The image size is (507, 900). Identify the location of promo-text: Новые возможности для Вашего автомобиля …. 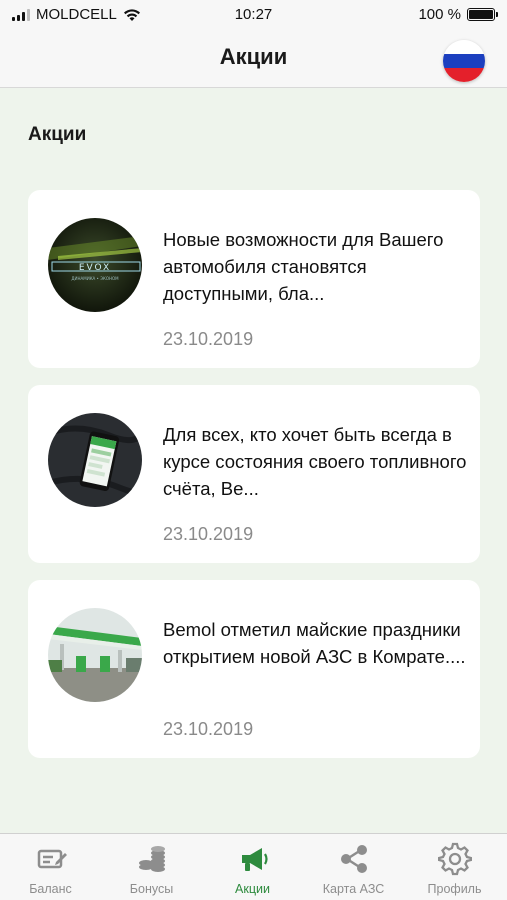
(303, 266).